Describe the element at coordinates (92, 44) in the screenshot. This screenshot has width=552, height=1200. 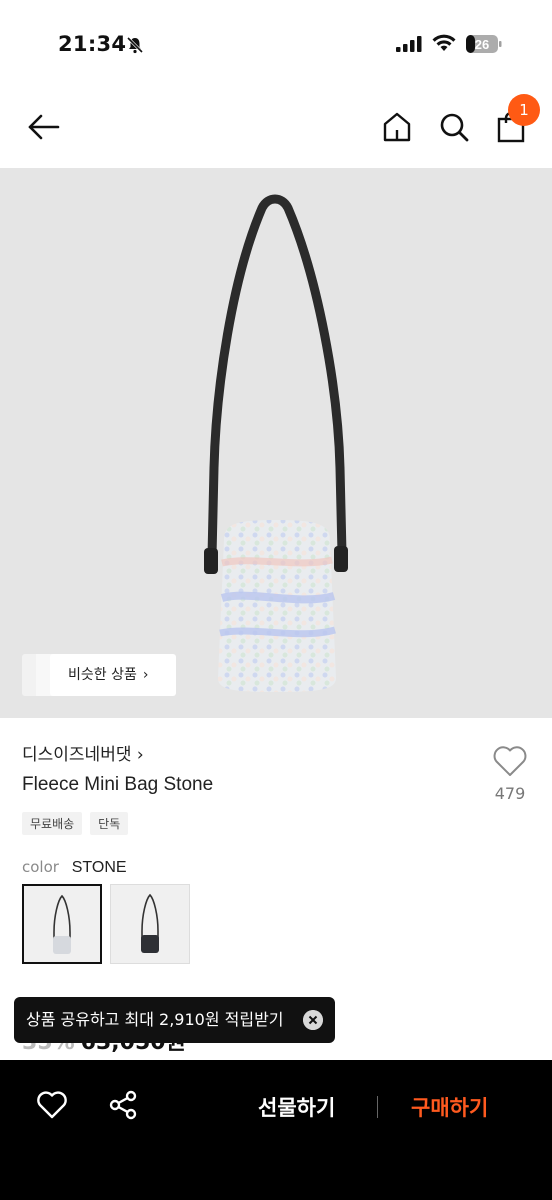
I see `status-time: 21:34` at that location.